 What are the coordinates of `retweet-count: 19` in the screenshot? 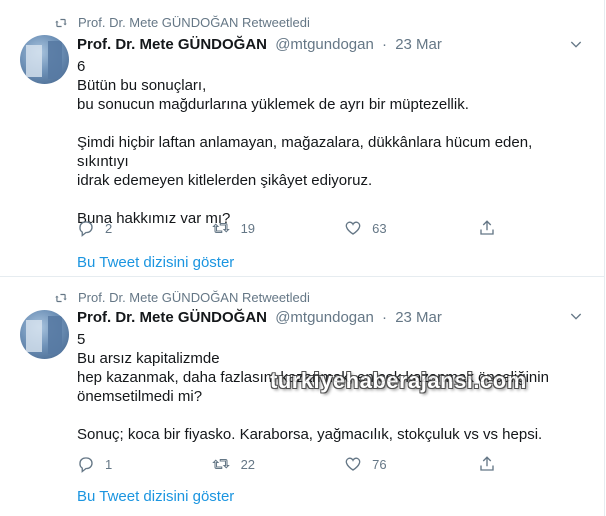 It's located at (248, 228).